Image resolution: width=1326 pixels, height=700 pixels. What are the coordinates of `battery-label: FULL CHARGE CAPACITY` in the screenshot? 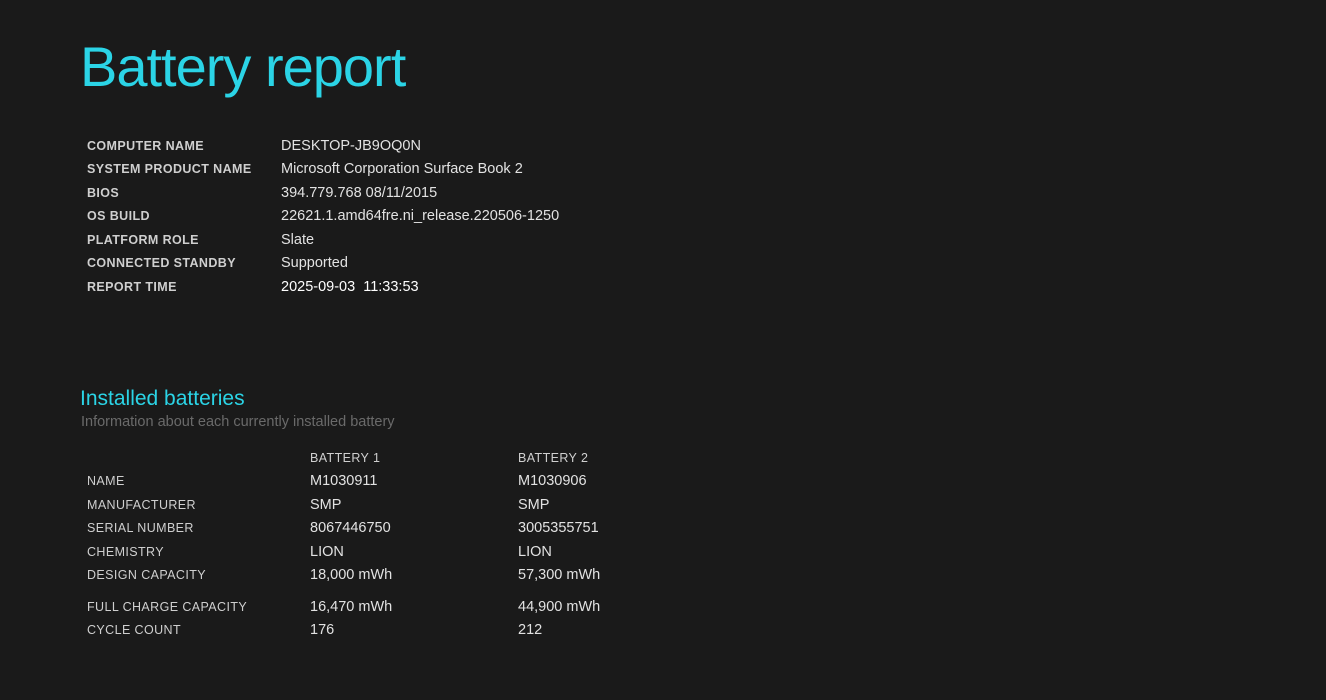 It's located at (167, 606).